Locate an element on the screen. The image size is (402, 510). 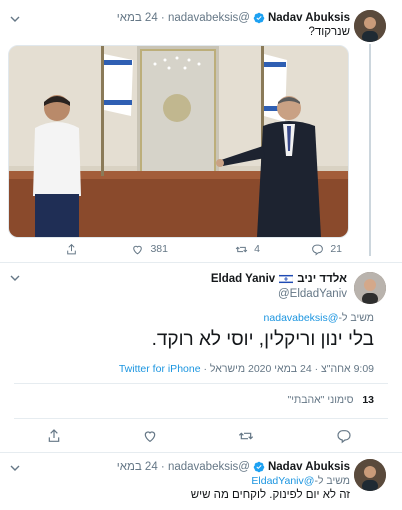
like-button is located at coordinates (150, 436).